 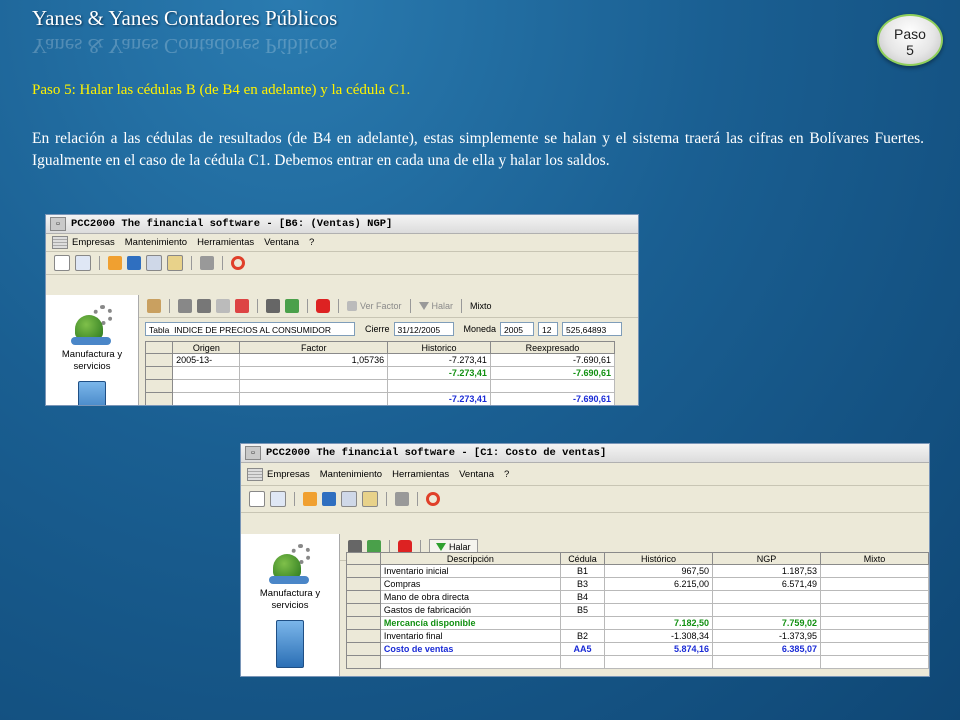 I want to click on cell-descripcion: Mercancía disponible, so click(x=470, y=623).